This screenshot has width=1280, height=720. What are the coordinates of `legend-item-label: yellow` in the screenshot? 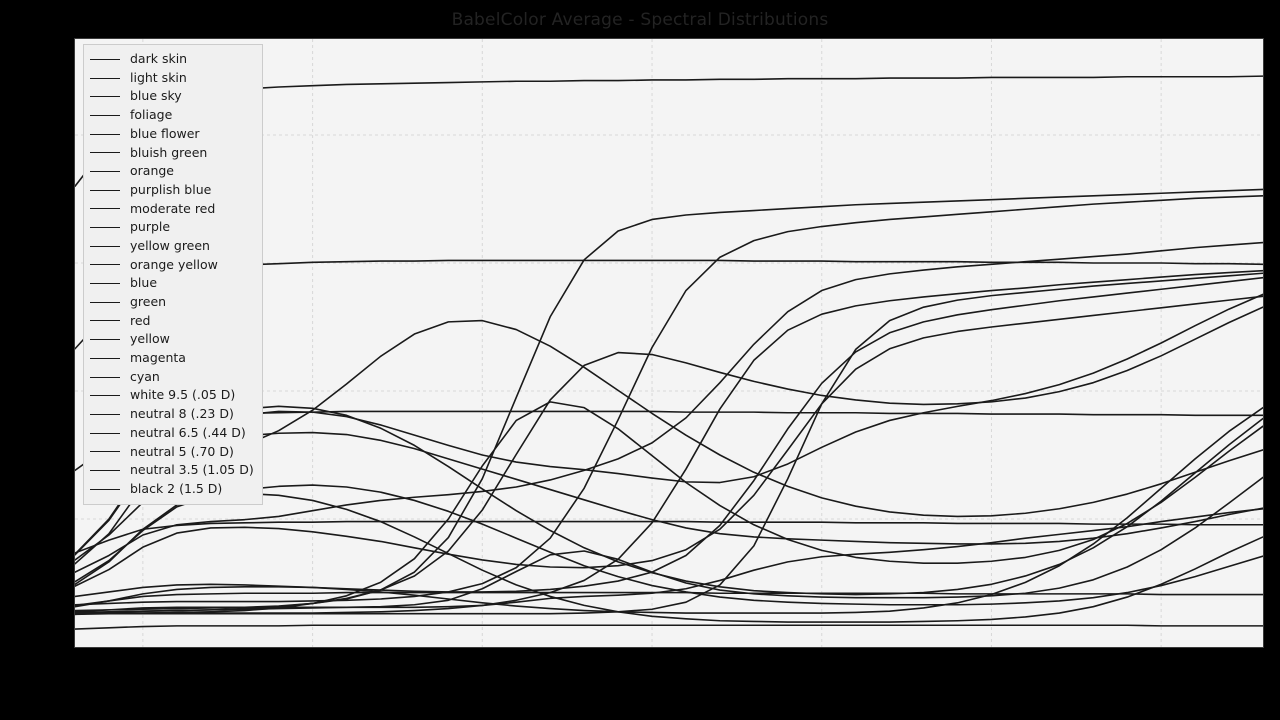 It's located at (150, 339).